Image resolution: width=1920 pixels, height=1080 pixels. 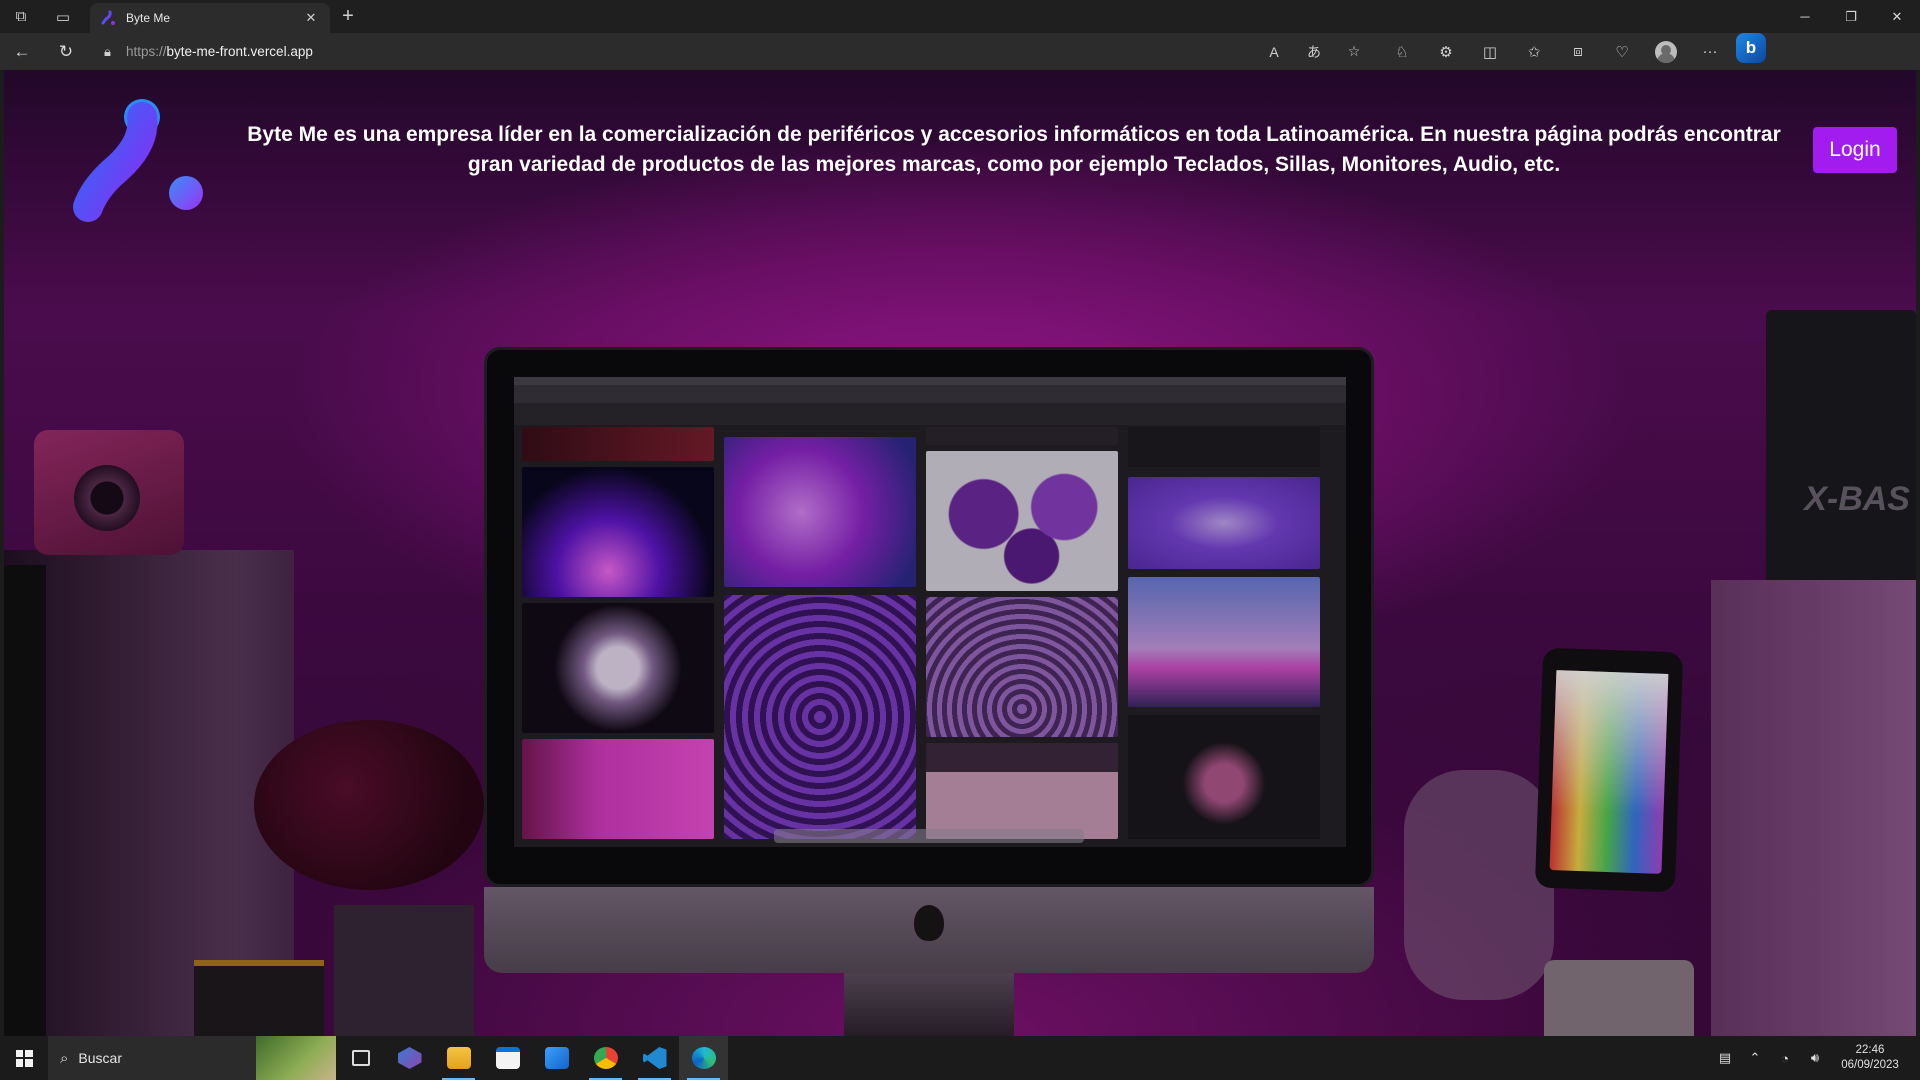 I want to click on url-host: byte-me-front.vercel.app, so click(x=239, y=51).